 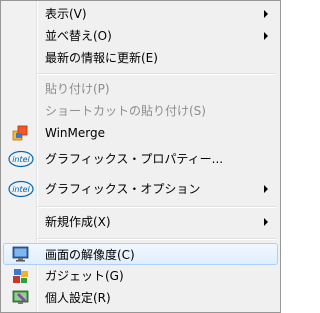 What do you see at coordinates (21, 276) in the screenshot?
I see `gadget-icon` at bounding box center [21, 276].